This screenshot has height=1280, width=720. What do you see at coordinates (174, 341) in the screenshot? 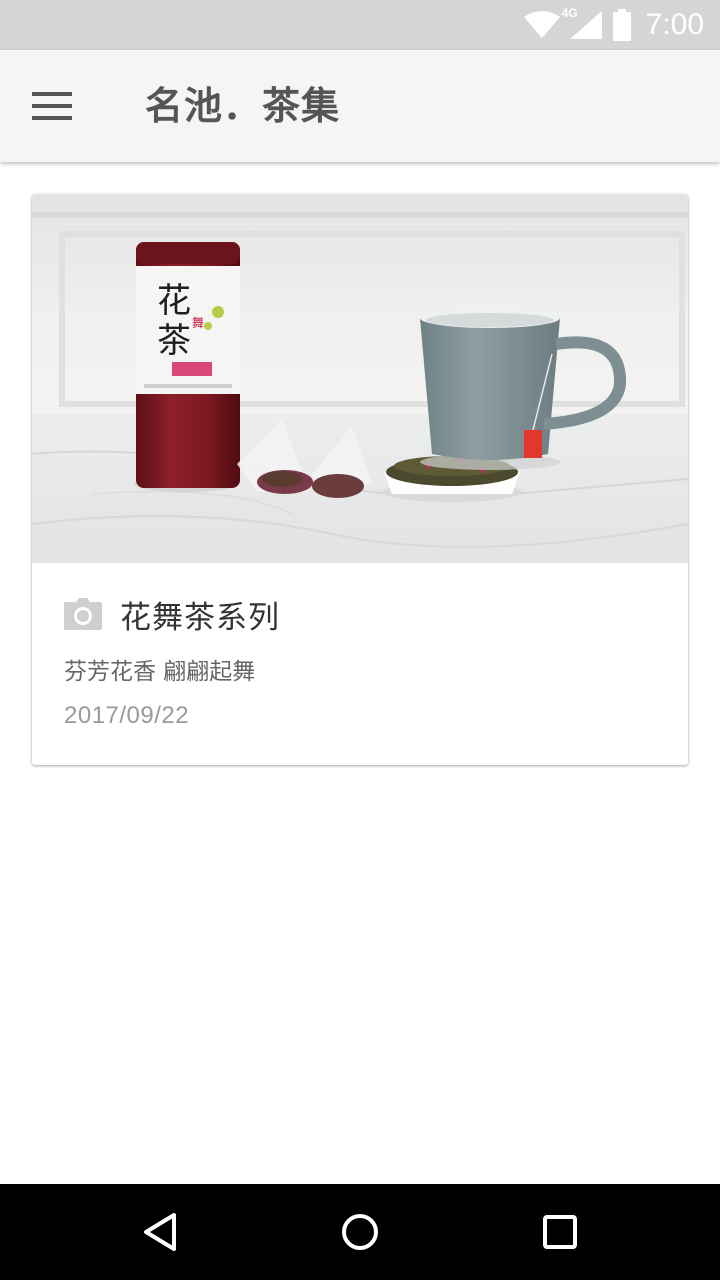
I see `can-label-char2: 茶` at bounding box center [174, 341].